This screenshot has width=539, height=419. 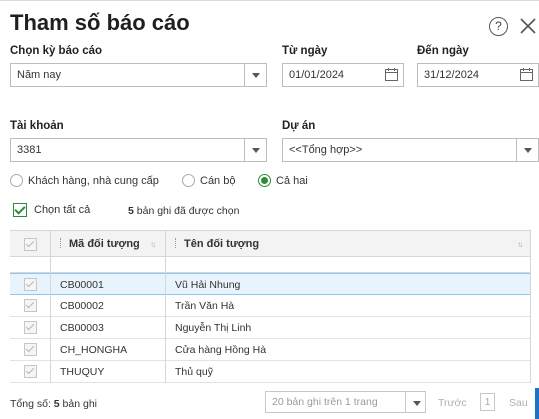 I want to click on project-select: <<Tổng hợp>>, so click(x=410, y=150).